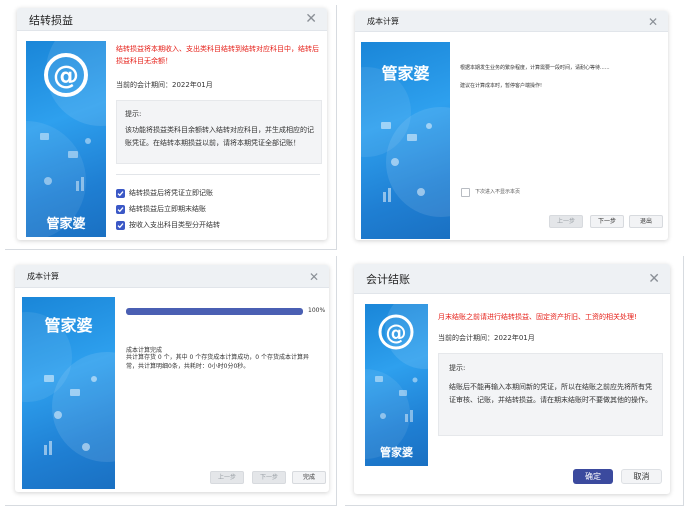 Image resolution: width=687 pixels, height=518 pixels. I want to click on checkbox-unchecked, so click(465, 192).